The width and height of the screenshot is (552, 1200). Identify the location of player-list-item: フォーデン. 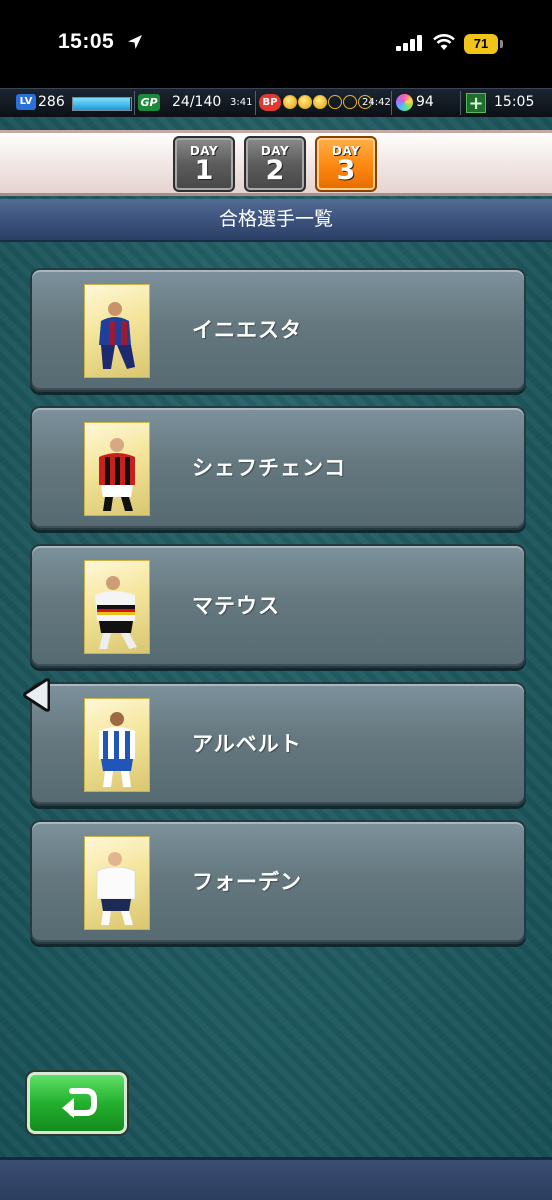
(278, 882).